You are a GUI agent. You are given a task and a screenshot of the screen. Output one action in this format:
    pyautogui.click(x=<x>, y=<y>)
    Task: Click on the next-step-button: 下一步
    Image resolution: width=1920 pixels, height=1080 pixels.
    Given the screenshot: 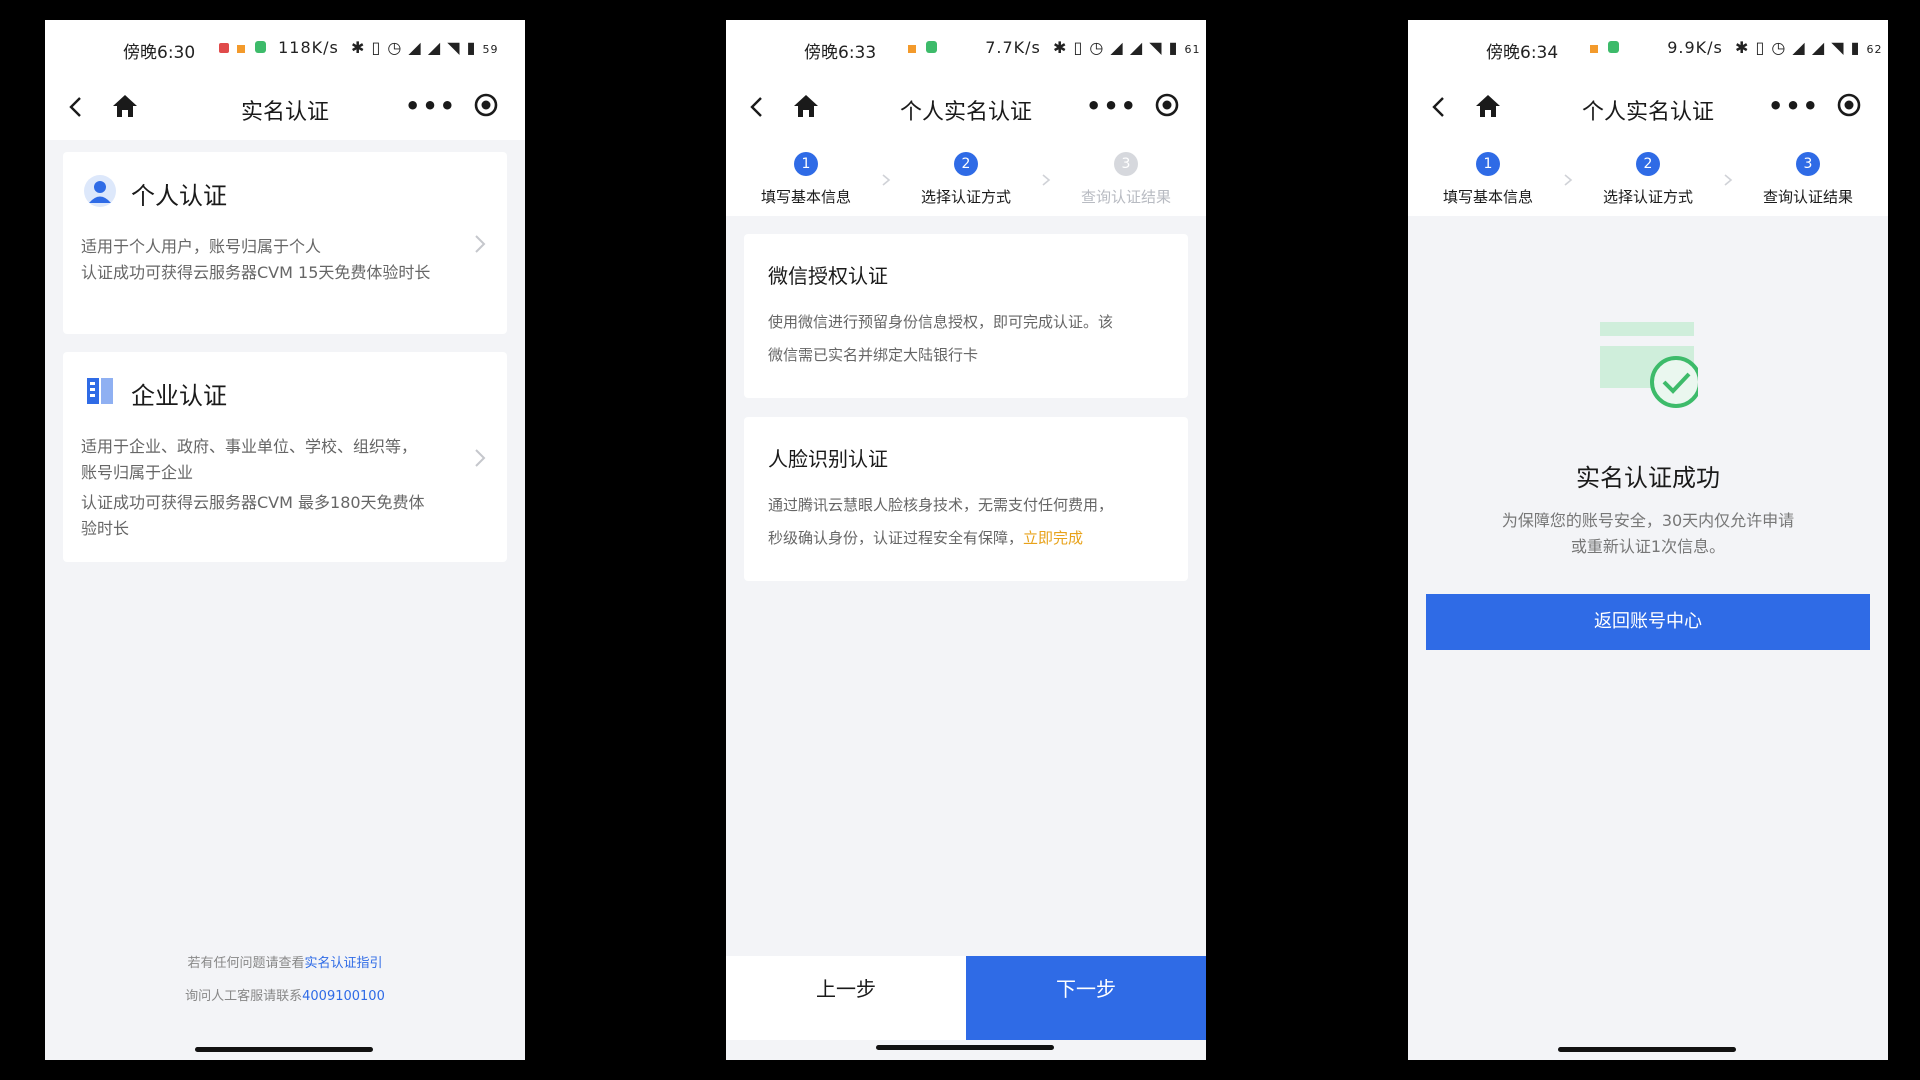 What is the action you would take?
    pyautogui.click(x=1086, y=998)
    